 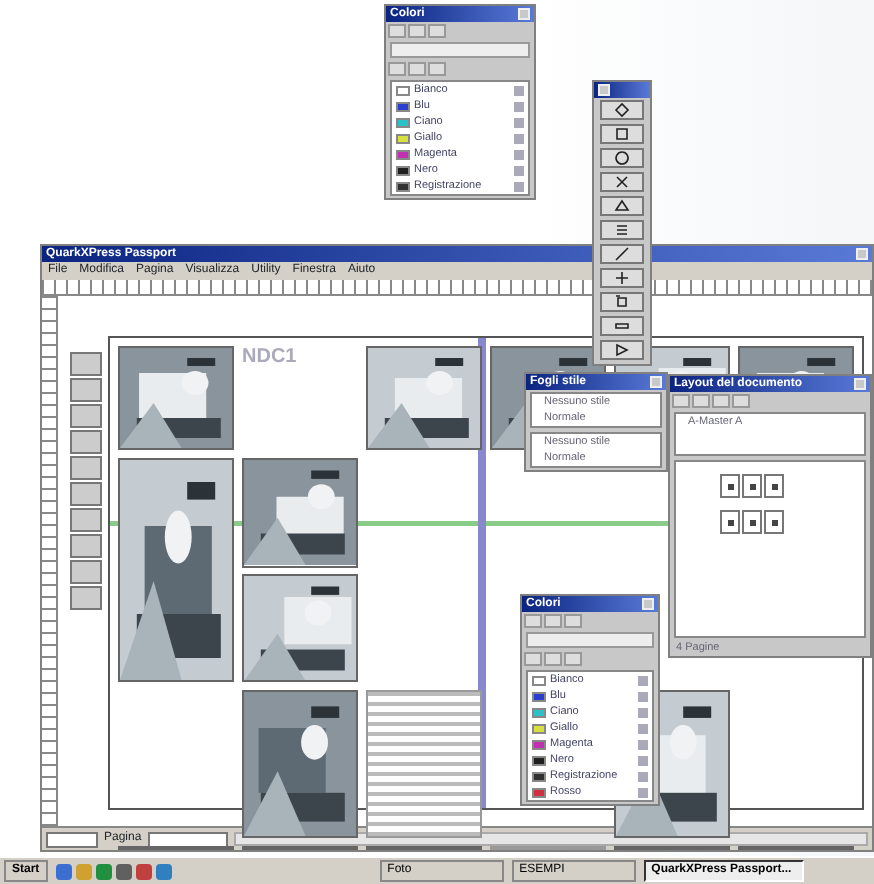 I want to click on zoom-field, so click(x=72, y=839).